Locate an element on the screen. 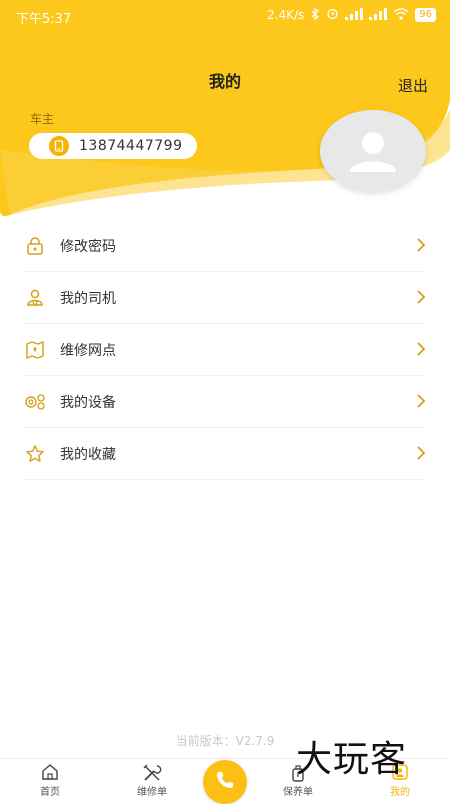 The image size is (450, 804). phone-call-icon is located at coordinates (225, 782).